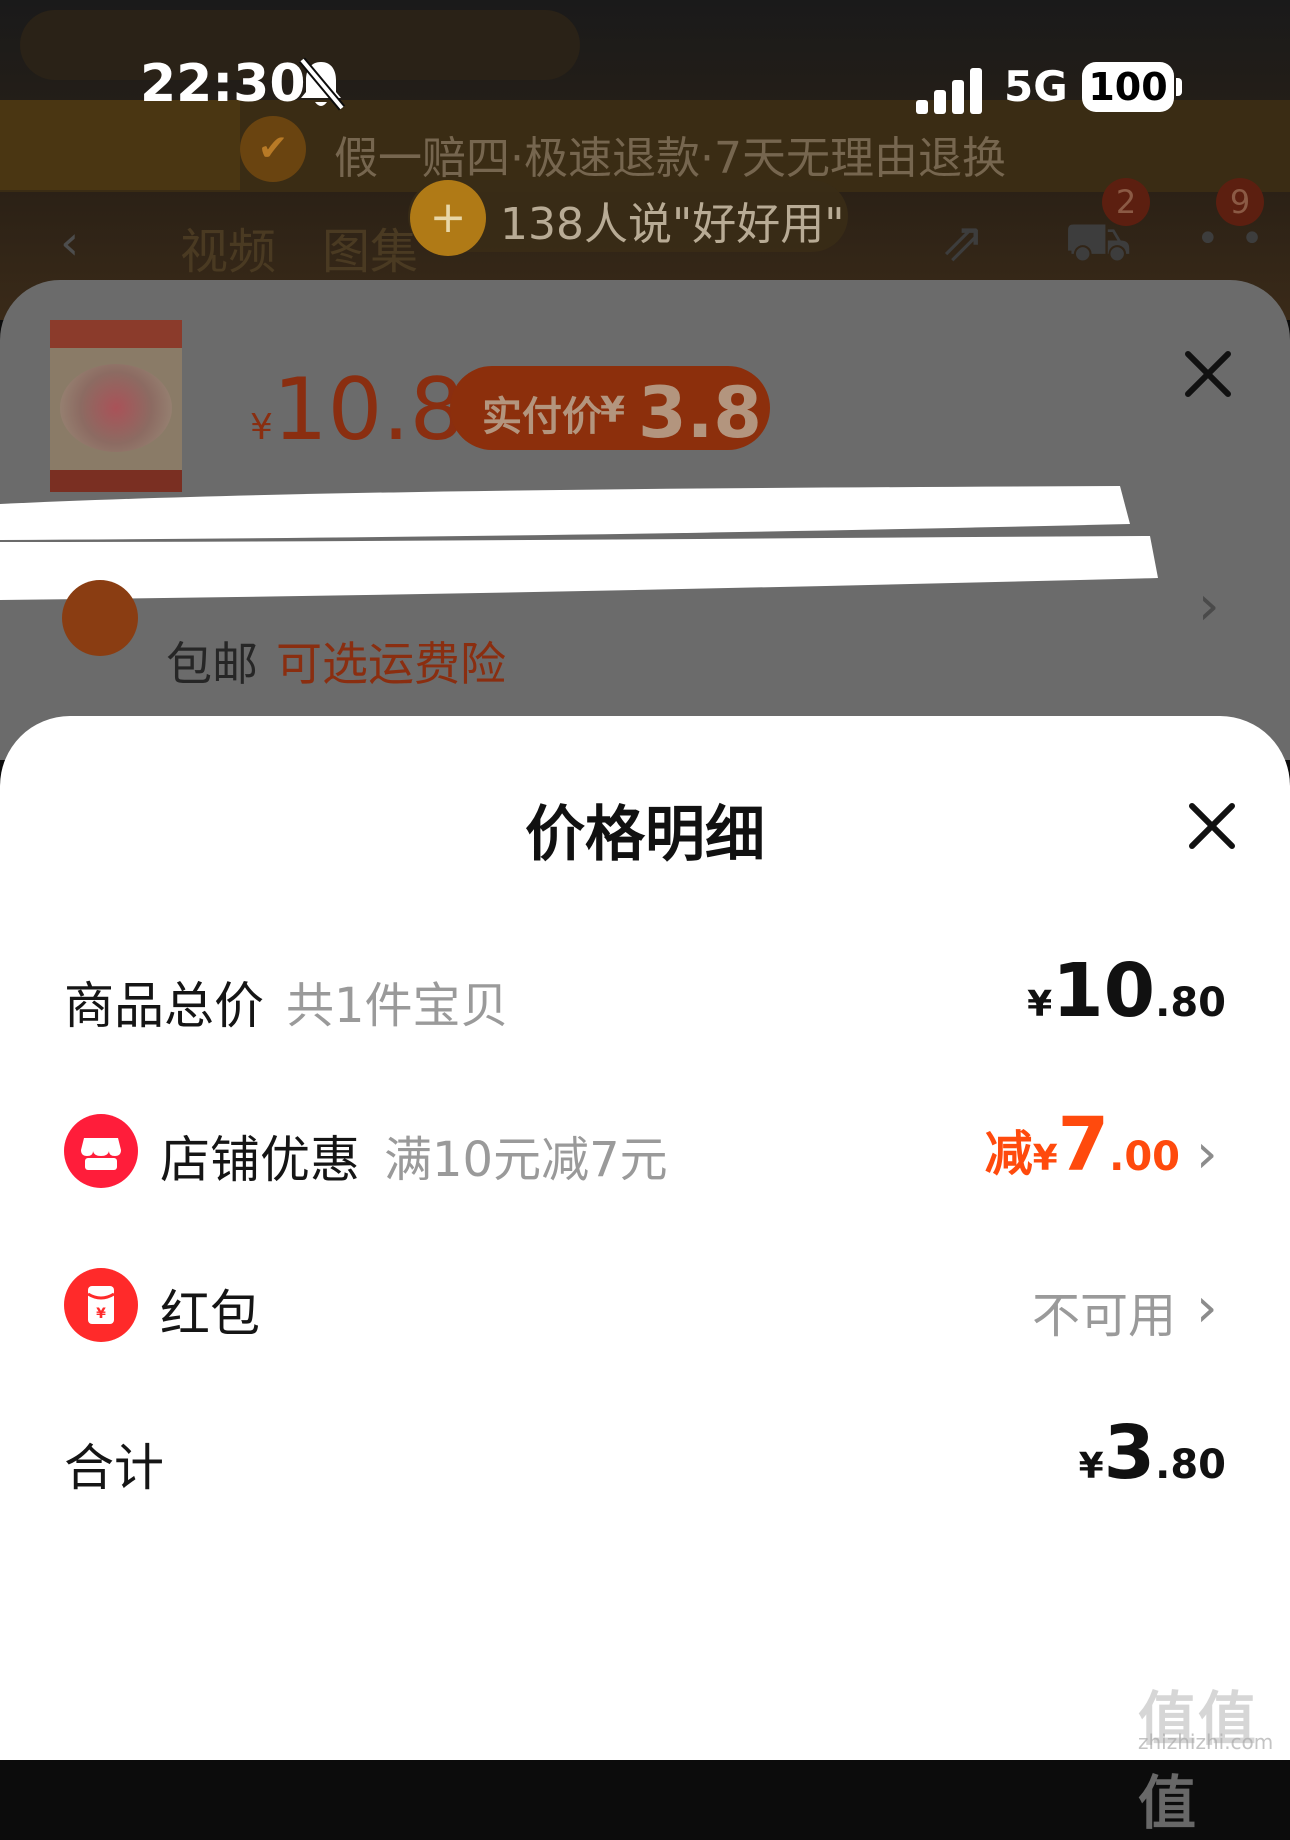 This screenshot has width=1290, height=1840. What do you see at coordinates (645, 1460) in the screenshot?
I see `total-row: 合计 ¥3.80` at bounding box center [645, 1460].